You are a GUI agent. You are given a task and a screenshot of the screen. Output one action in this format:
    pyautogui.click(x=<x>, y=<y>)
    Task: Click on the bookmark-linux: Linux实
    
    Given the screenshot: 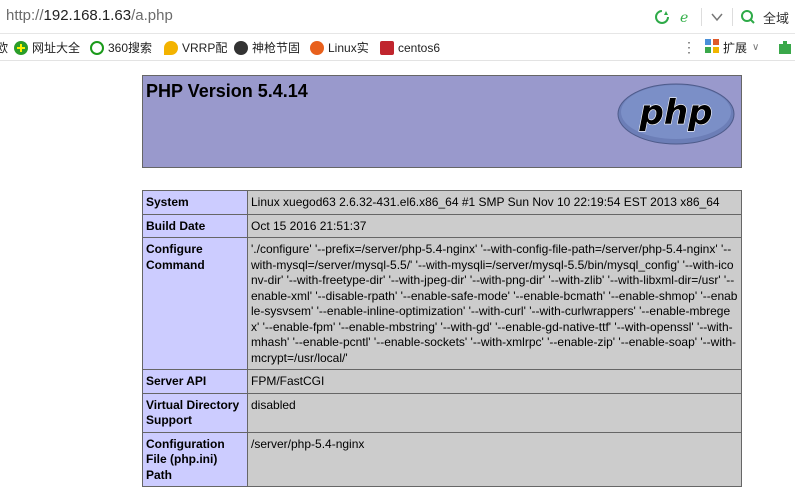 What is the action you would take?
    pyautogui.click(x=339, y=47)
    